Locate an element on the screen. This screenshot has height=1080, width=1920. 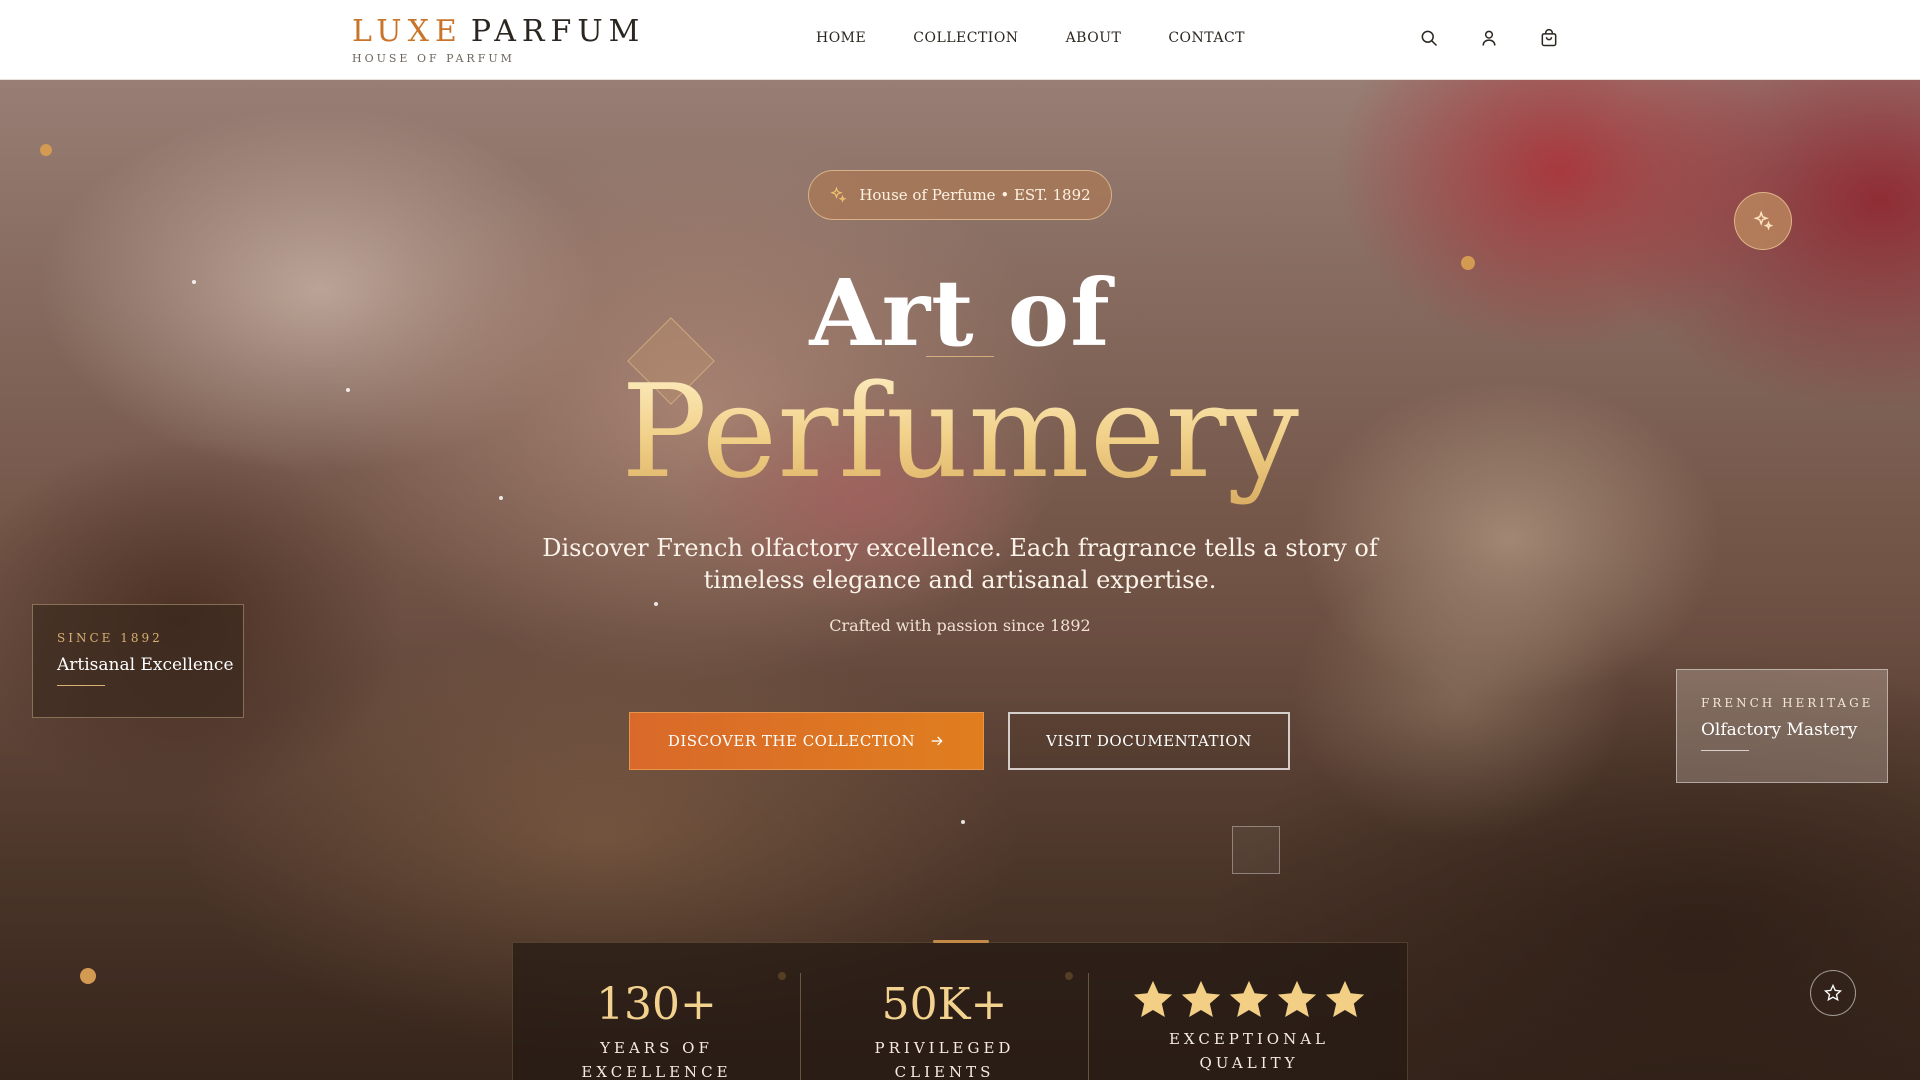
card-kicker: FRENCH HERITAGE is located at coordinates (1787, 703).